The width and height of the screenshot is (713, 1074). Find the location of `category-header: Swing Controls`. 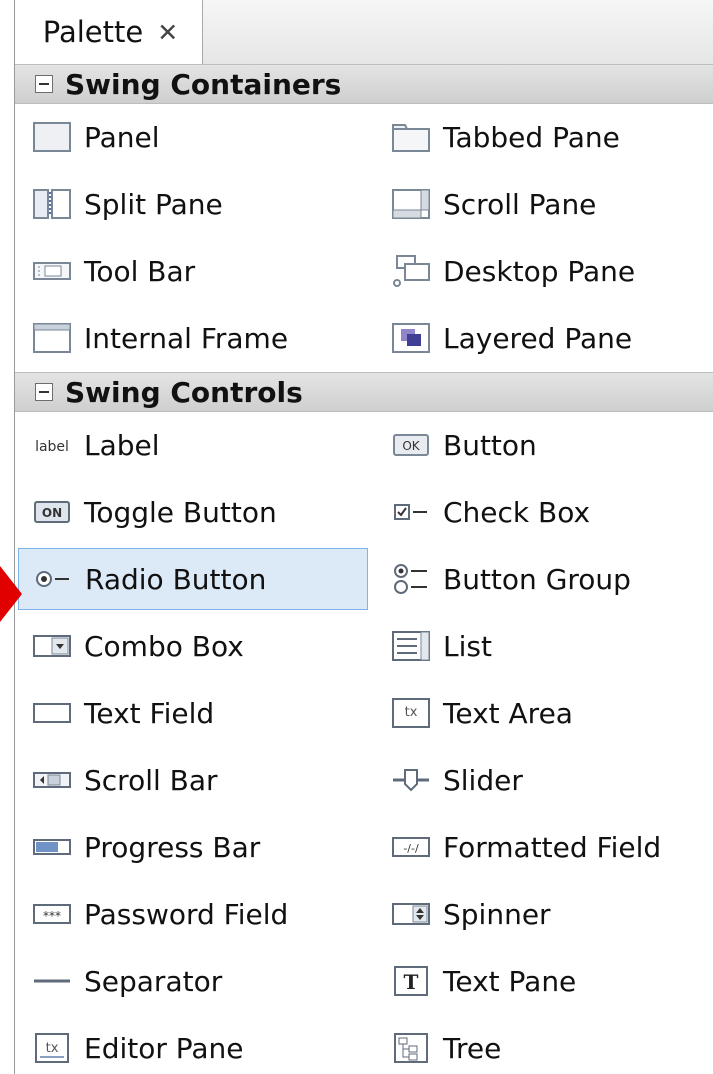

category-header: Swing Controls is located at coordinates (364, 392).